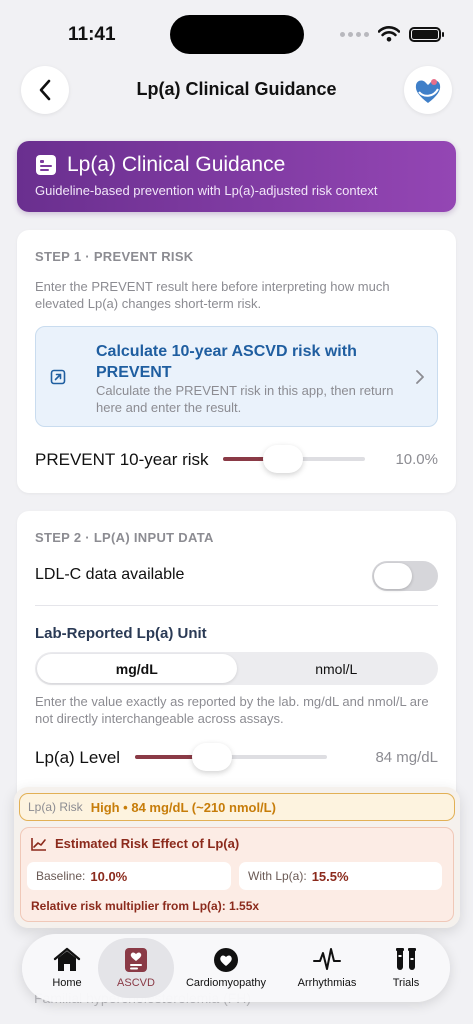 This screenshot has height=1024, width=473. What do you see at coordinates (78, 757) in the screenshot?
I see `lpa-level-label: Lp(a) Level` at bounding box center [78, 757].